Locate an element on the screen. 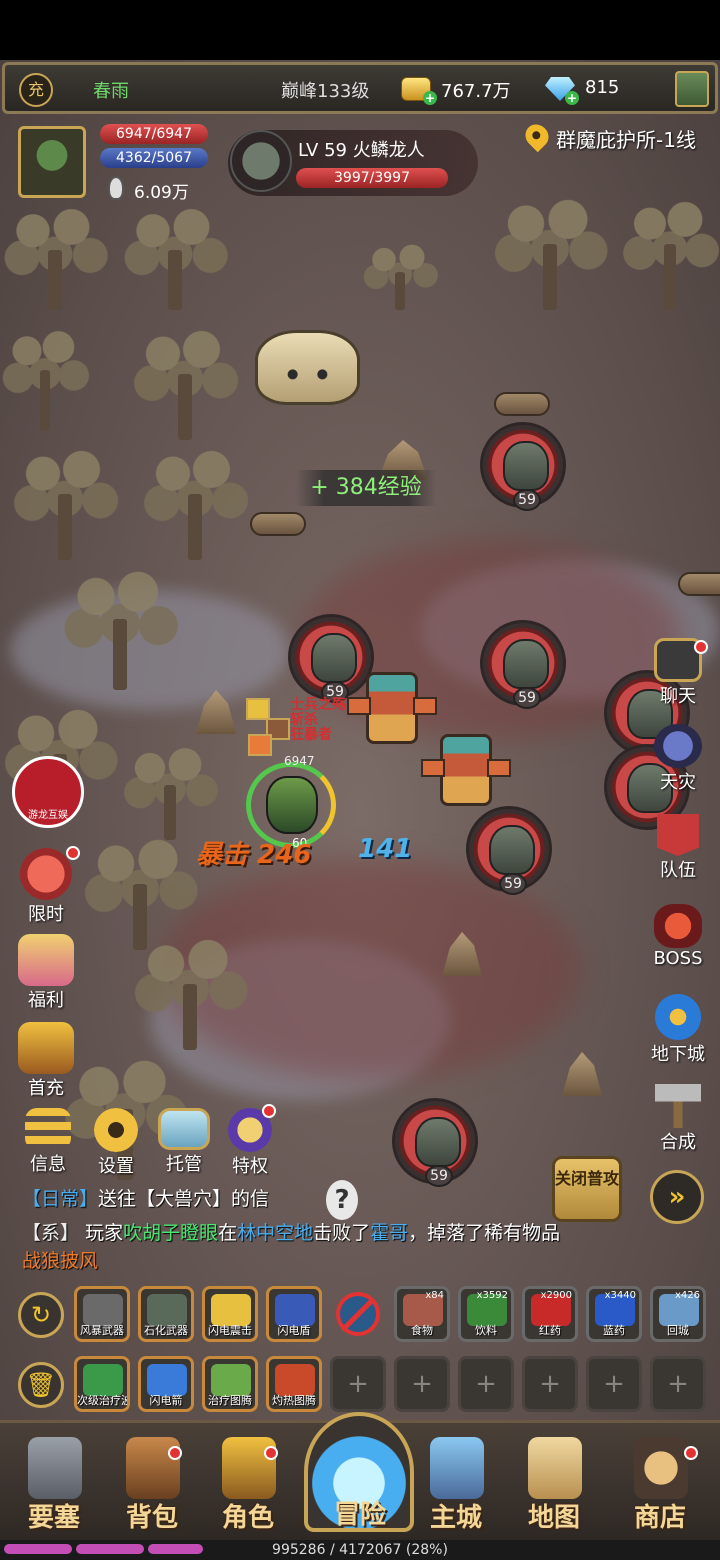 Image resolution: width=720 pixels, height=1560 pixels. team-button: 队伍 is located at coordinates (678, 848).